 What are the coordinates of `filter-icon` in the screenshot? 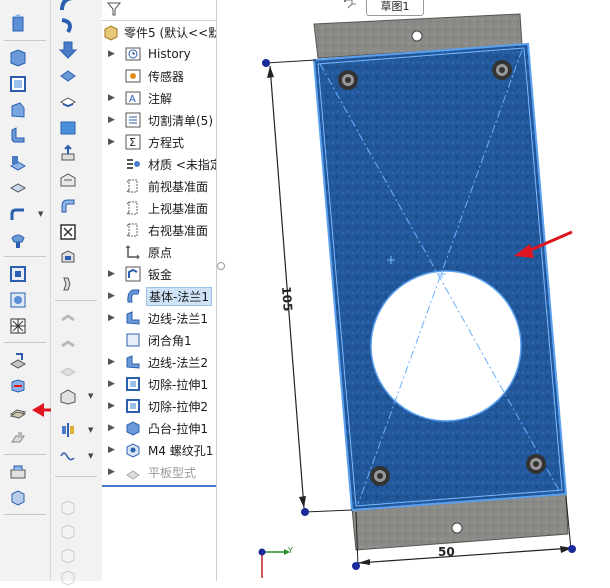 It's located at (114, 9).